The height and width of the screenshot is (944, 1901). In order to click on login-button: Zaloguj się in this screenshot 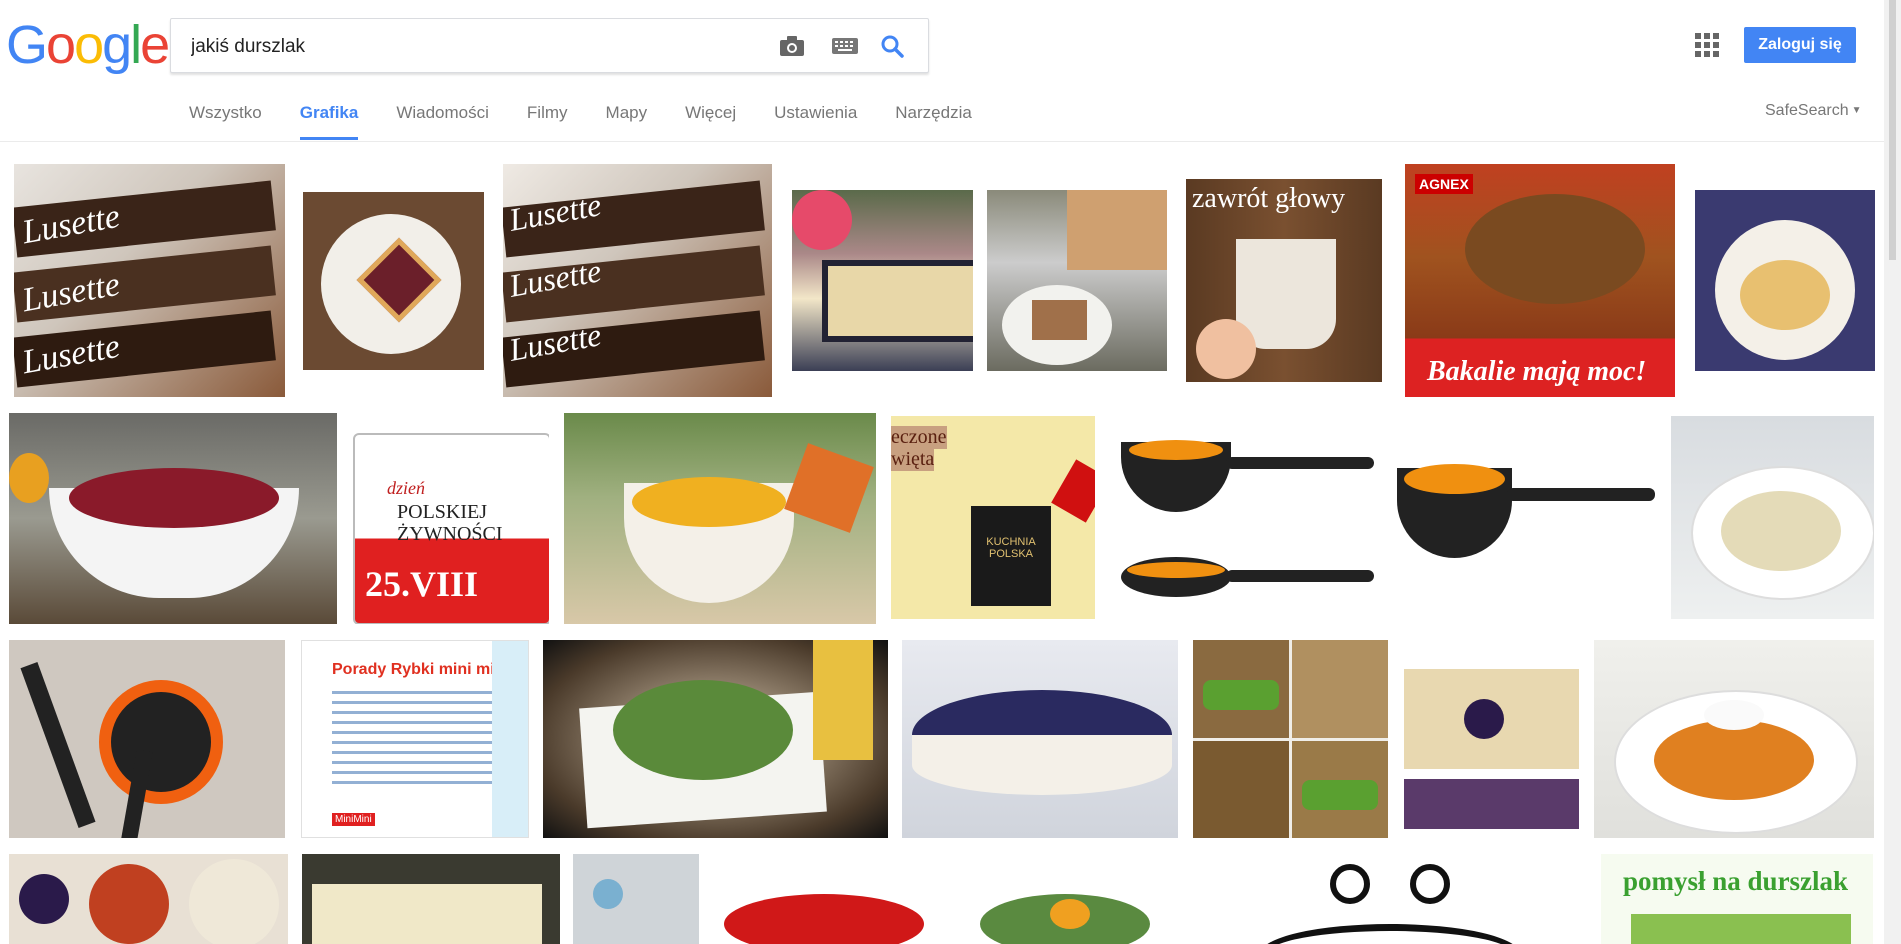, I will do `click(1800, 45)`.